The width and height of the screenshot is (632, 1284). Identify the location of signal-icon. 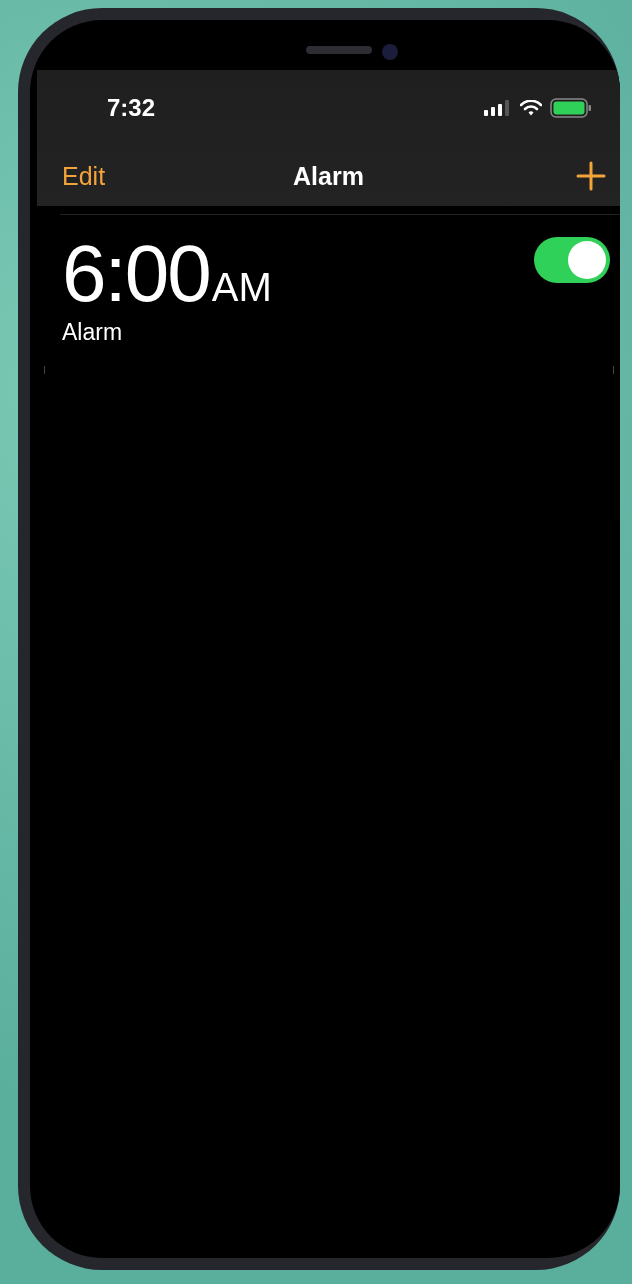
(498, 108).